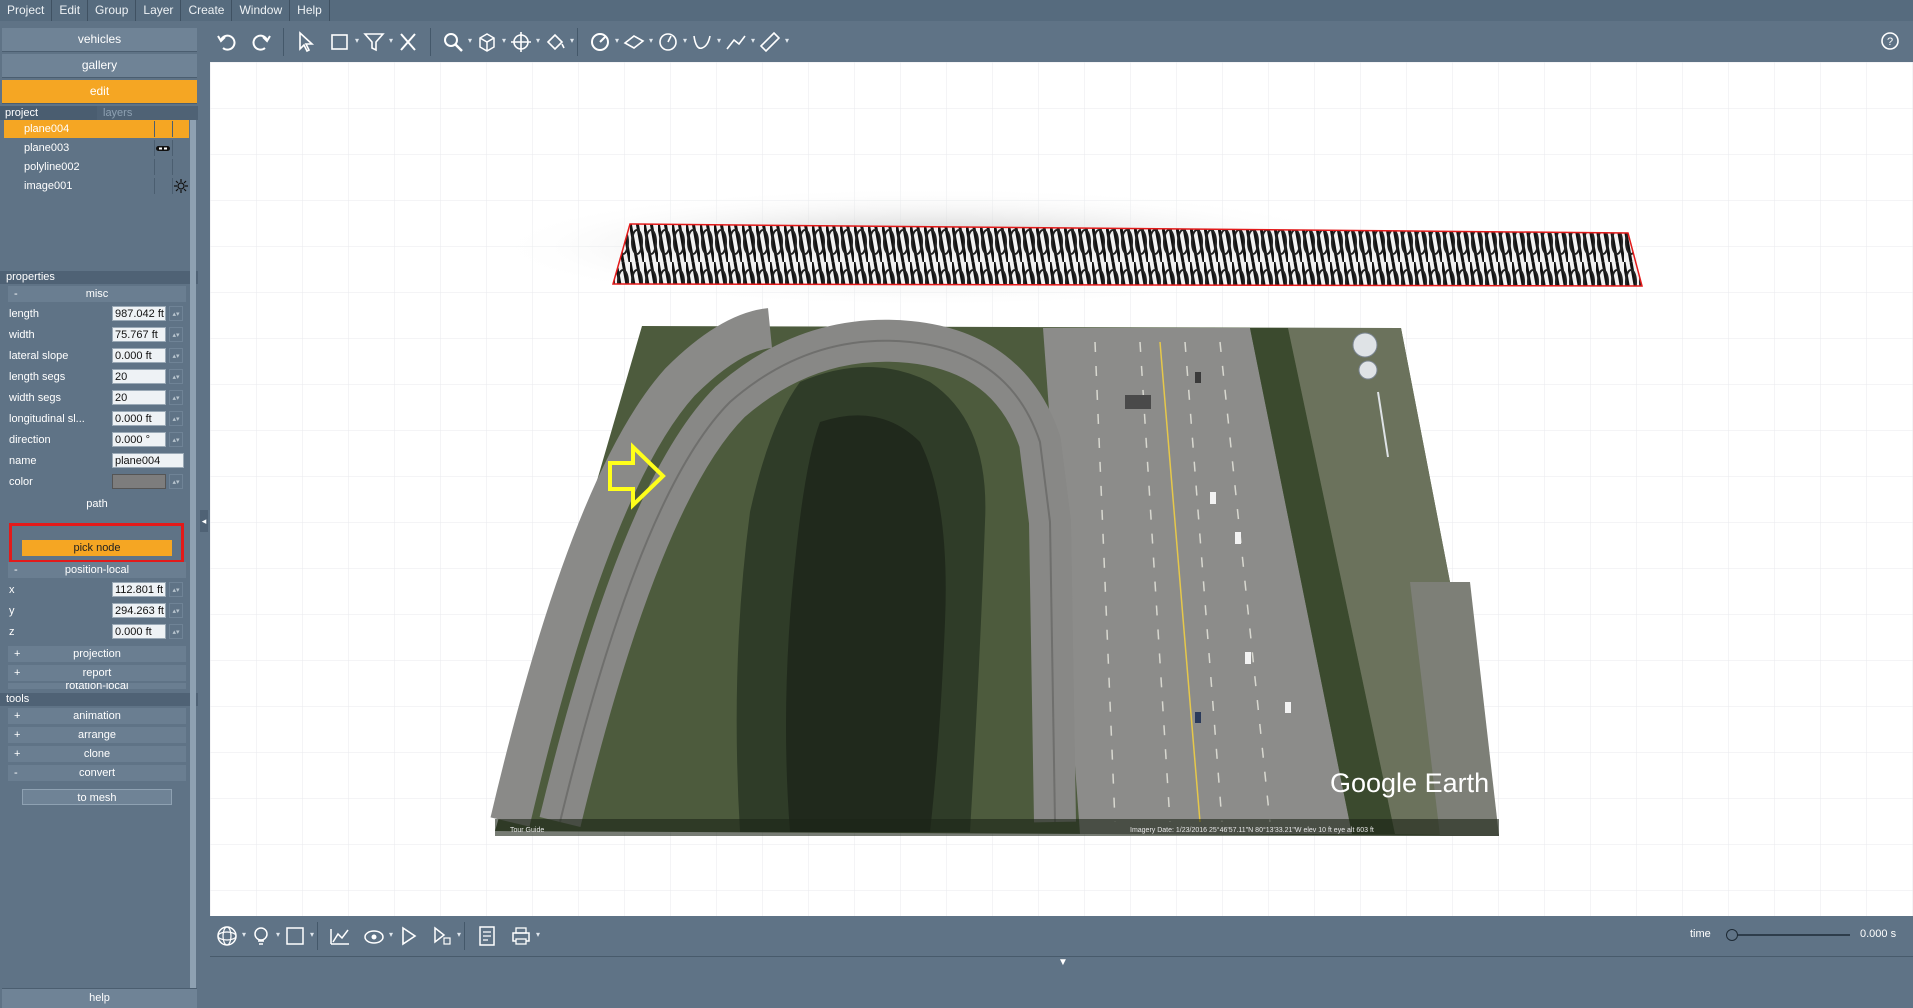  What do you see at coordinates (1409, 783) in the screenshot?
I see `google-earth-brand: Google Earth` at bounding box center [1409, 783].